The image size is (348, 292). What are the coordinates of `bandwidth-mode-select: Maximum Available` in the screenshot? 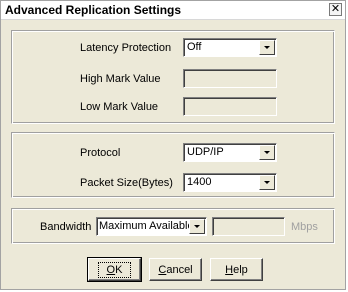 It's located at (151, 226).